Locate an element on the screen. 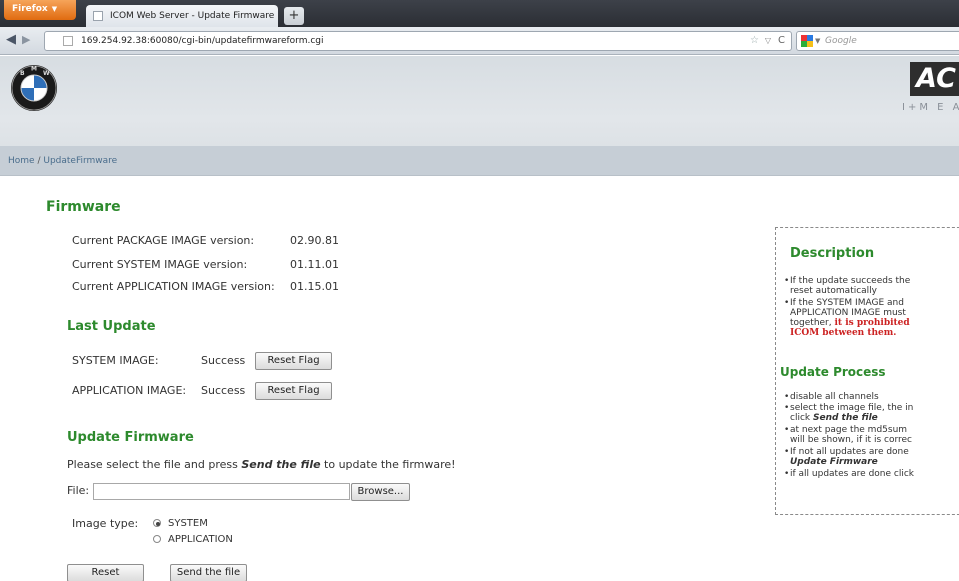 The width and height of the screenshot is (959, 581). brand-logo: AC I+M E A is located at coordinates (928, 92).